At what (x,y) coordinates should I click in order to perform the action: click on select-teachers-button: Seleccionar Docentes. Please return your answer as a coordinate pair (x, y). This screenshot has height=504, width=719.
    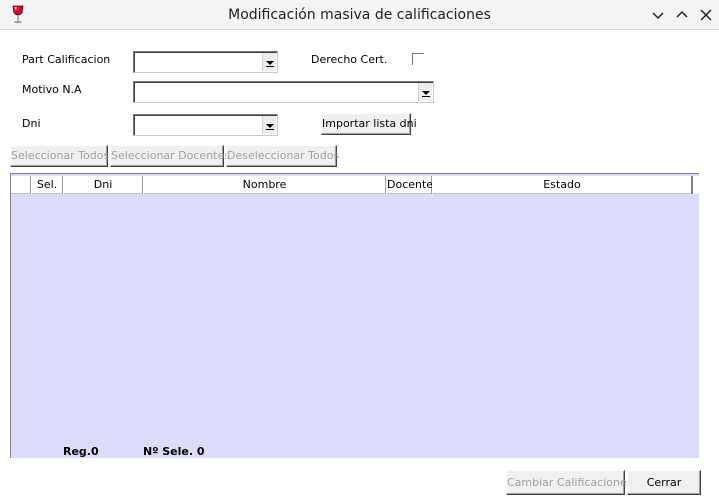
    Looking at the image, I should click on (170, 156).